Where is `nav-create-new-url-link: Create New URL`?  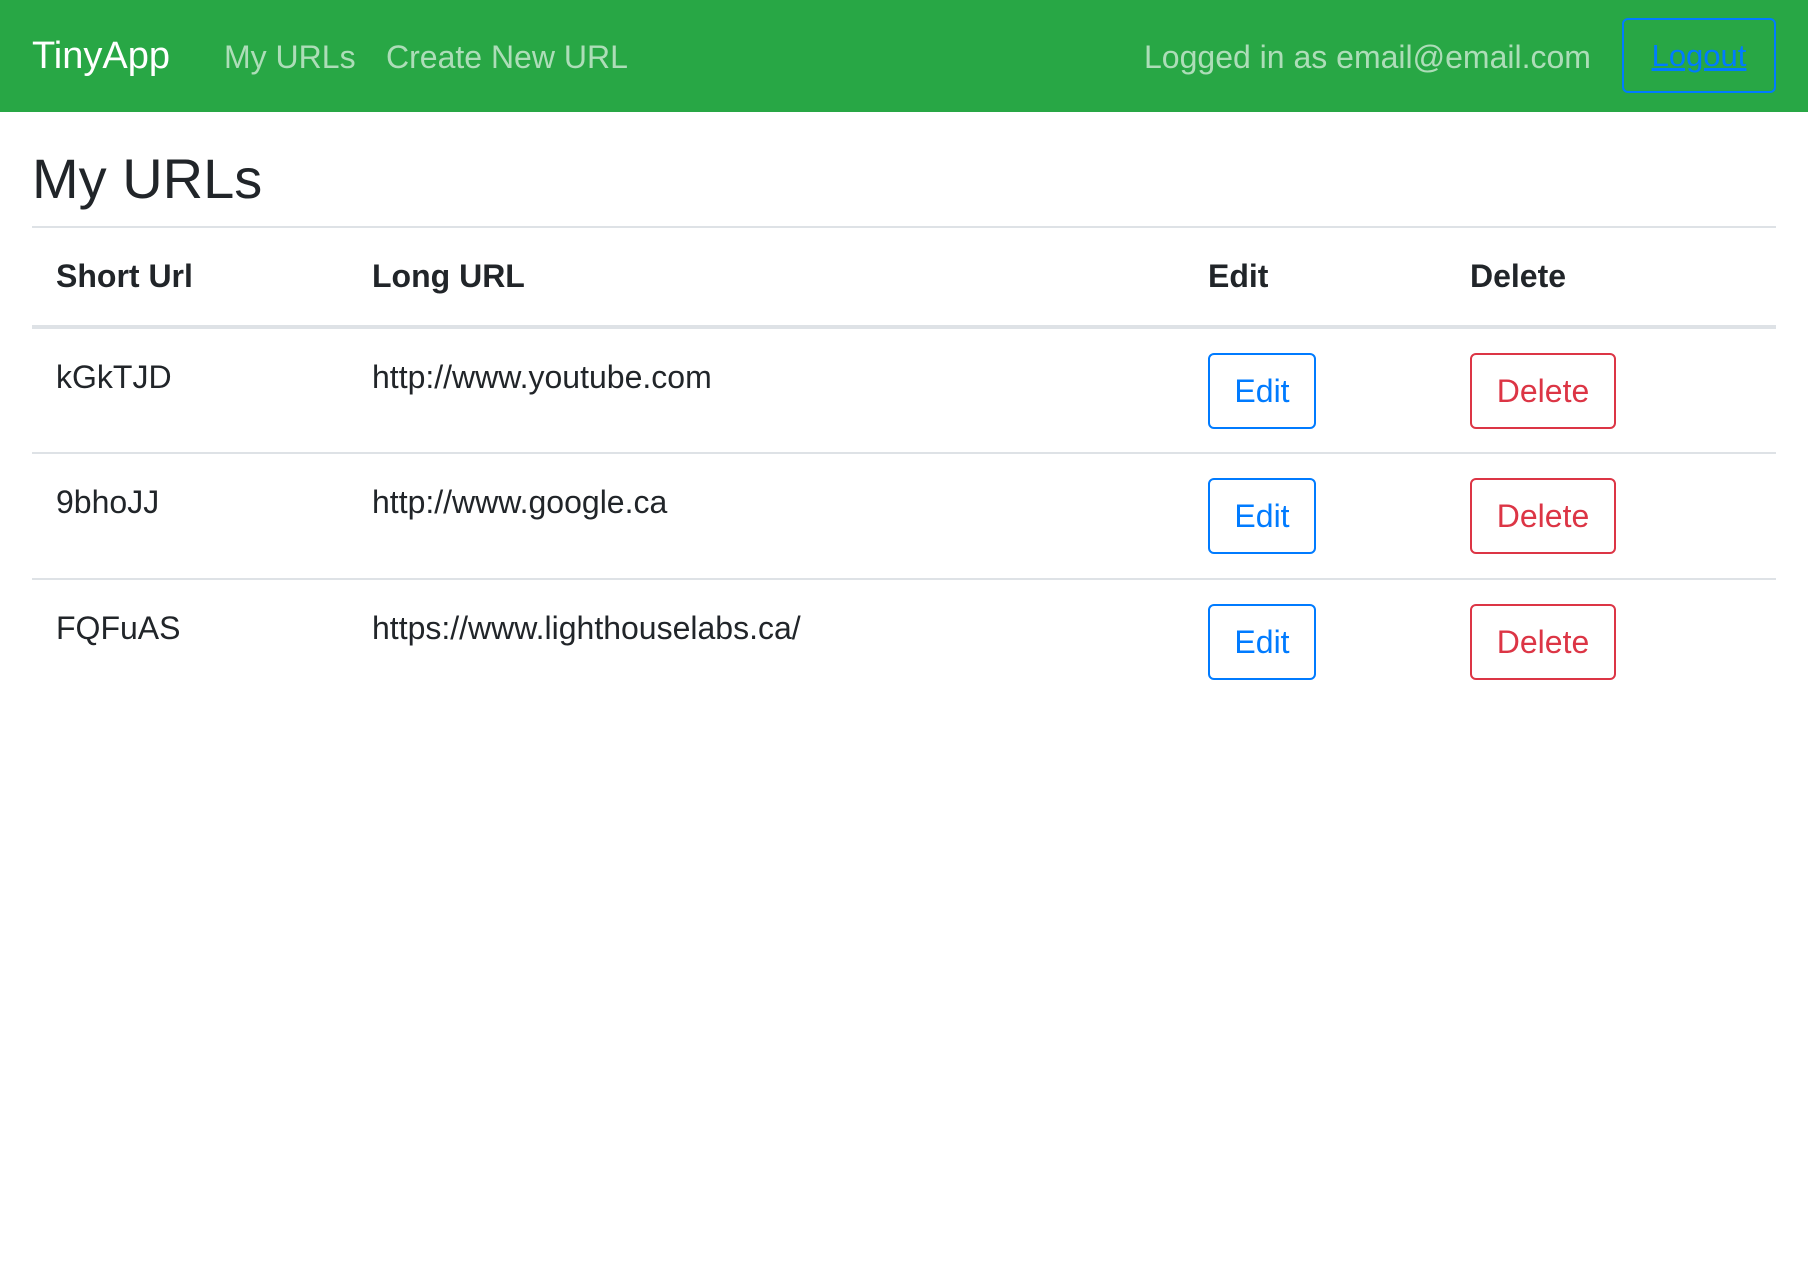 nav-create-new-url-link: Create New URL is located at coordinates (507, 57).